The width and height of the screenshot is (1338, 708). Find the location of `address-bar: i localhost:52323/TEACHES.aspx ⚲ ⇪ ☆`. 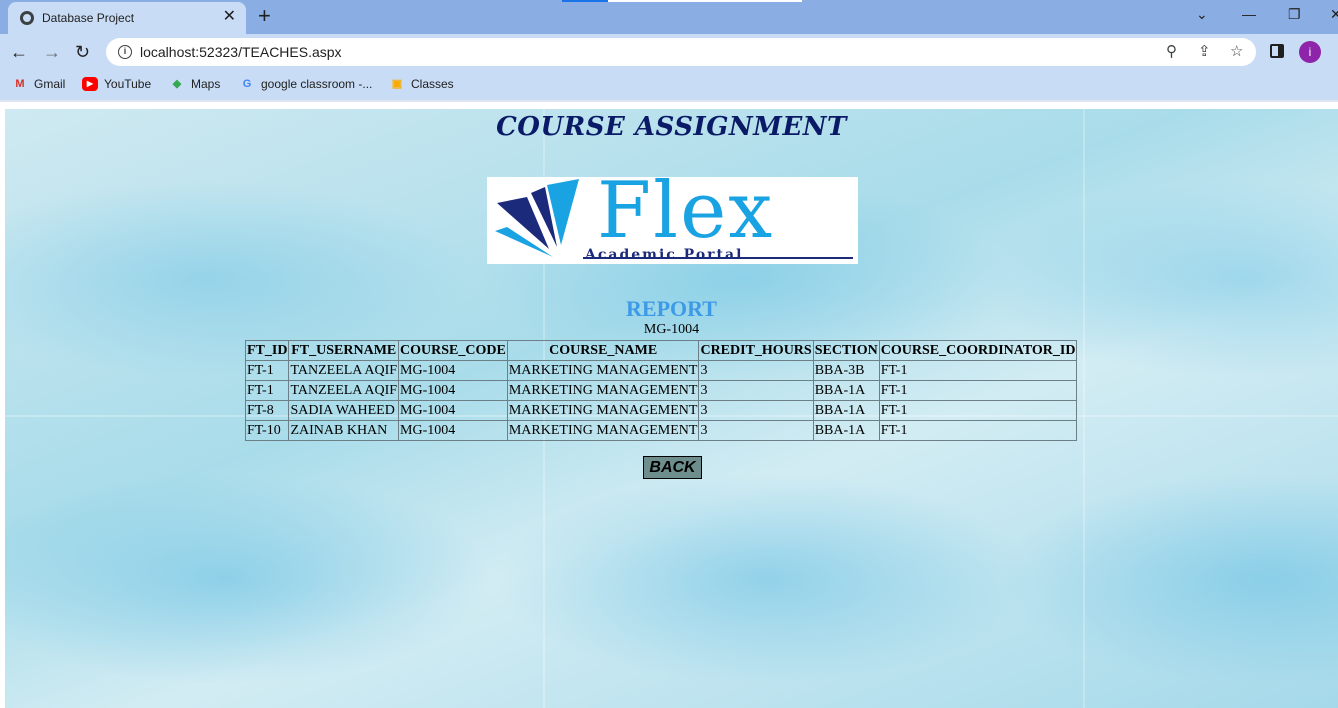

address-bar: i localhost:52323/TEACHES.aspx ⚲ ⇪ ☆ is located at coordinates (681, 52).